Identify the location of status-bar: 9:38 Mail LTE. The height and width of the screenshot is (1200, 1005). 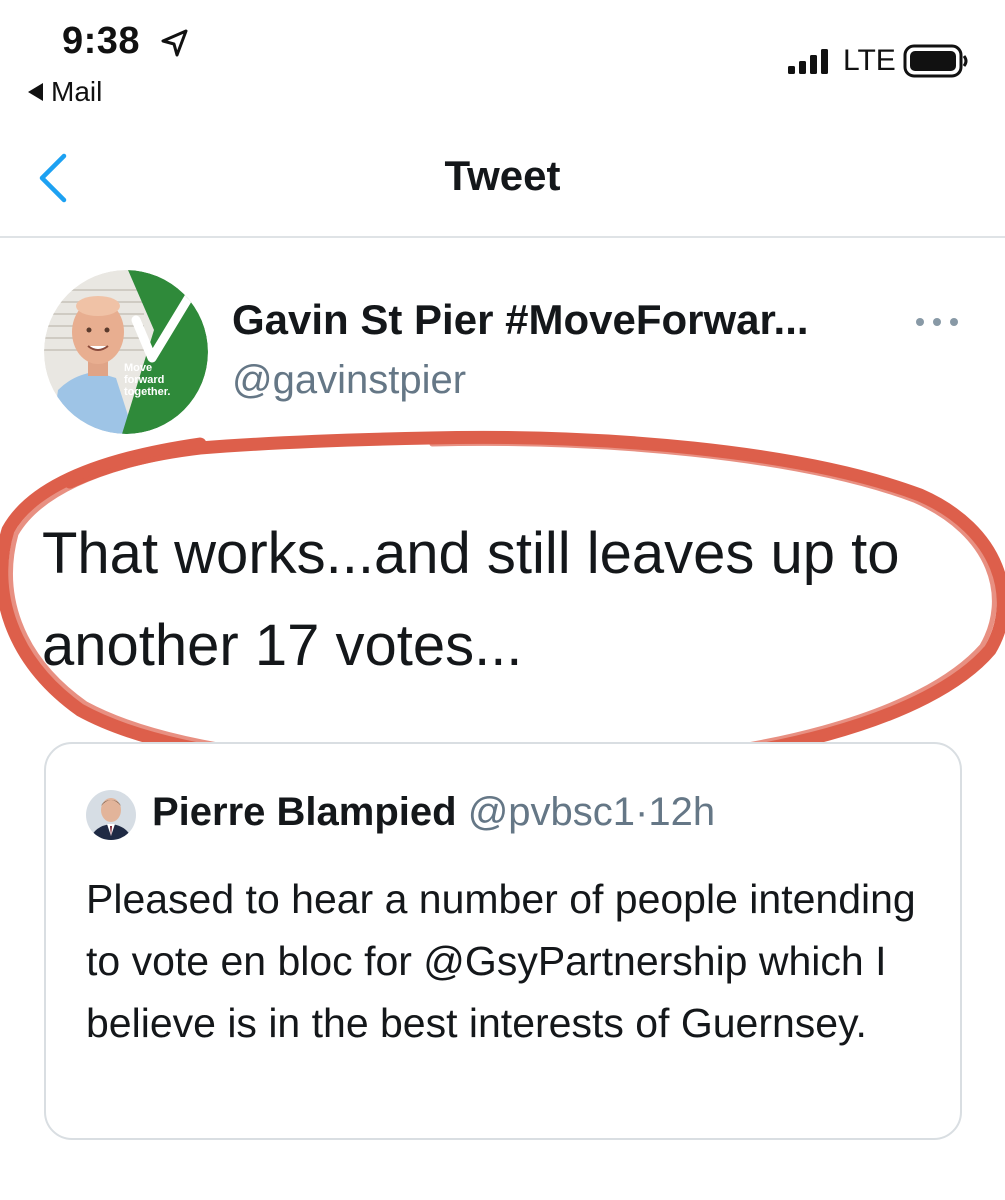
(502, 60).